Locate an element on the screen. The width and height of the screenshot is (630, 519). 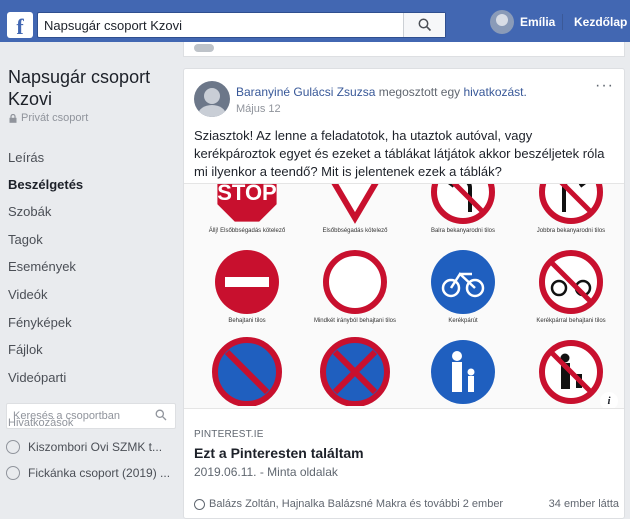
noright-sign-icon is located at coordinates (571, 204).